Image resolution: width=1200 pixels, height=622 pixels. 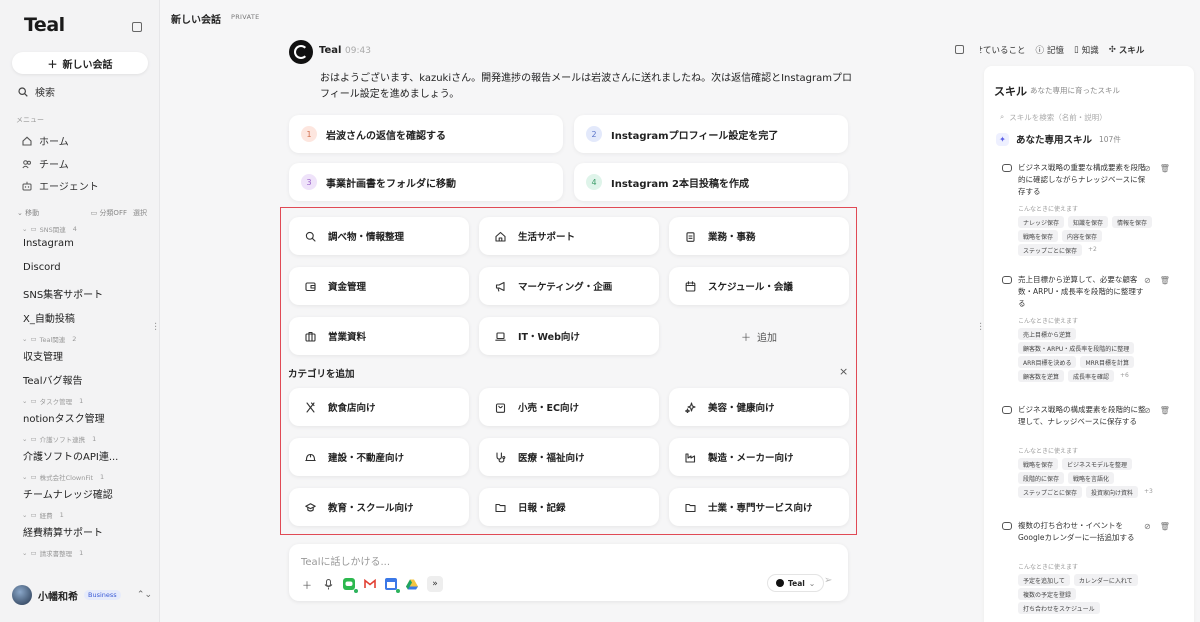 I want to click on megaphone-icon, so click(x=500, y=286).